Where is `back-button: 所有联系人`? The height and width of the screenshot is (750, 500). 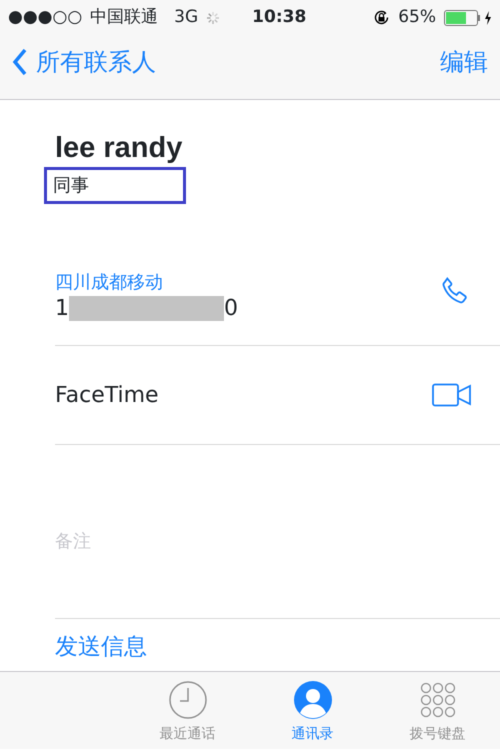
back-button: 所有联系人 is located at coordinates (84, 62).